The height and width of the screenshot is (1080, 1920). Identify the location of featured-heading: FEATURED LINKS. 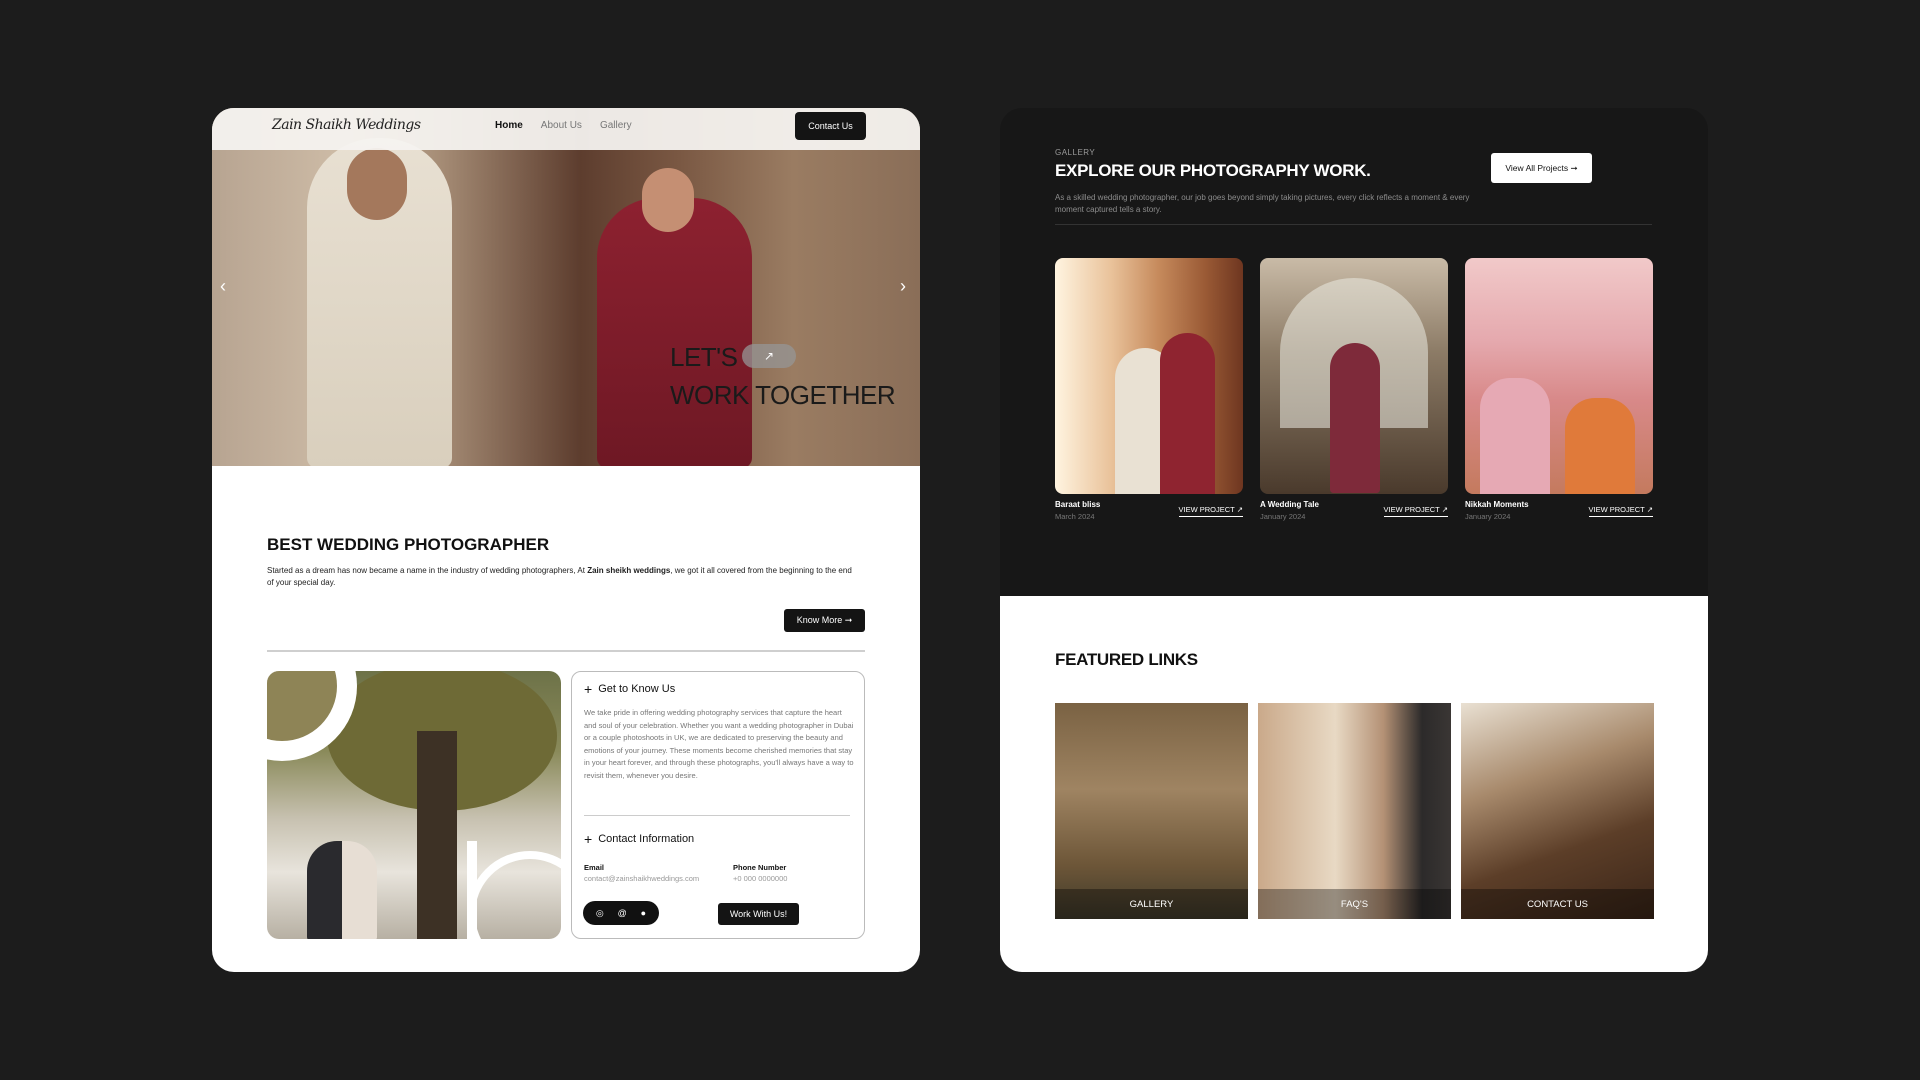
(1126, 659).